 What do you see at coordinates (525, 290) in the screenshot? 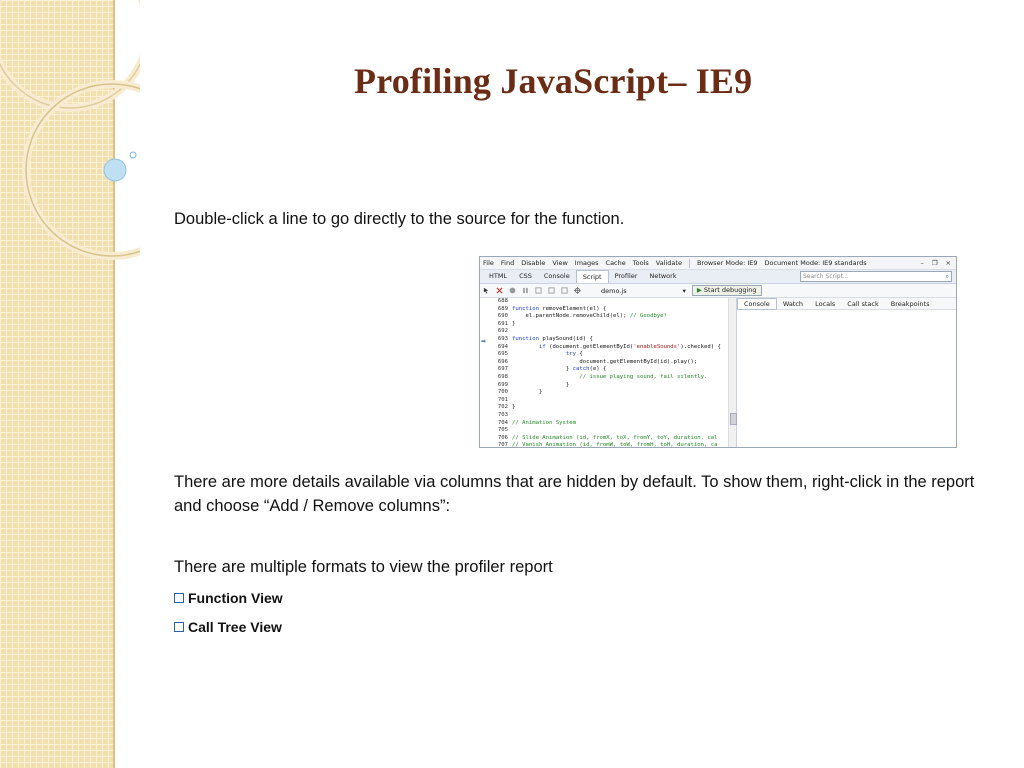
I see `pause-icon` at bounding box center [525, 290].